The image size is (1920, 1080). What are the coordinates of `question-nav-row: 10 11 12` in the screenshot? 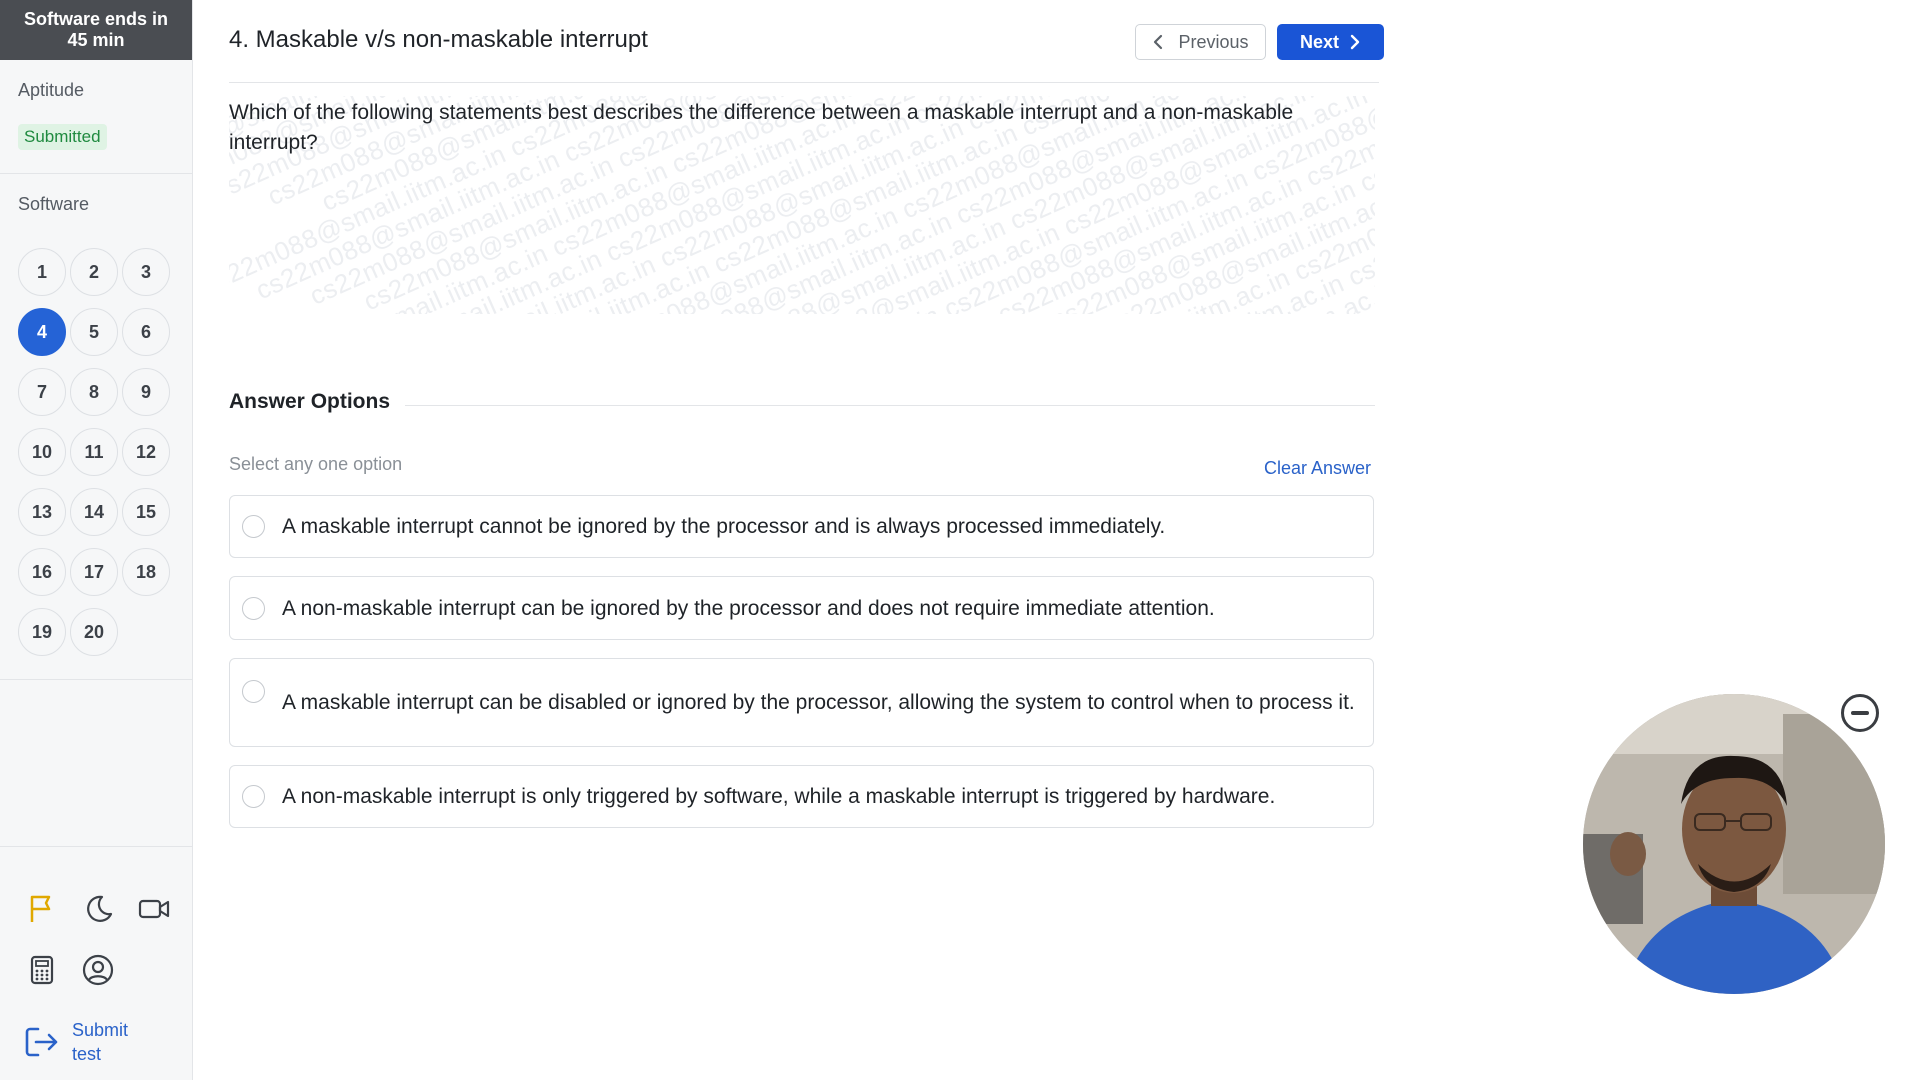 It's located at (103, 452).